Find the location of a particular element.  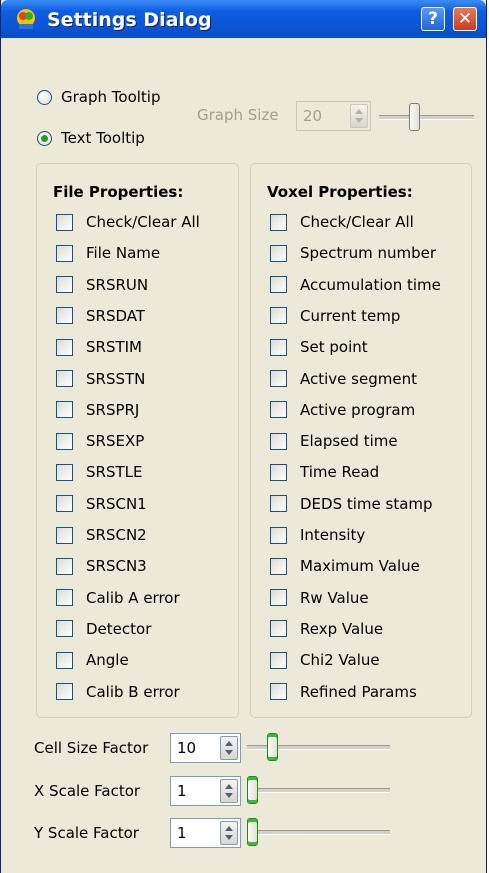

voxel-properties-row: Time Read is located at coordinates (324, 472).